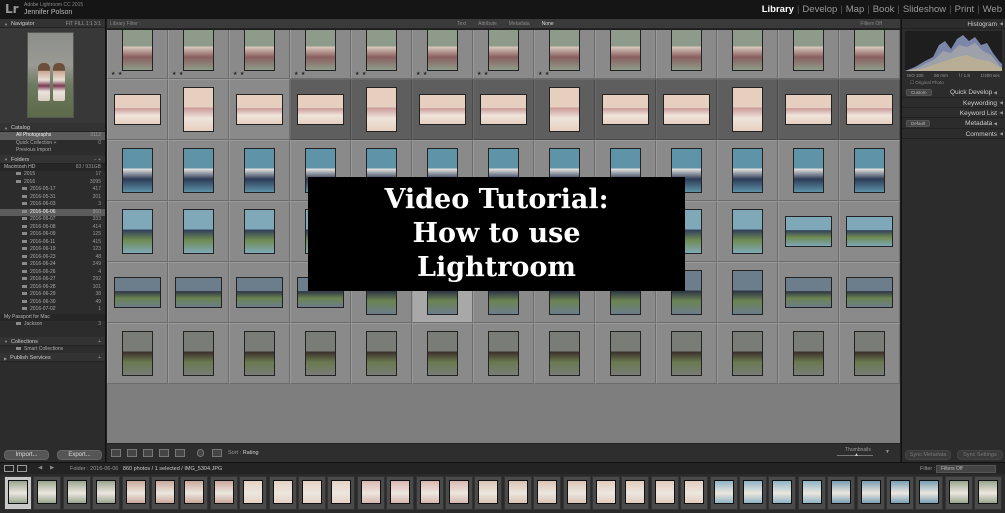 Image resolution: width=1005 pixels, height=513 pixels. I want to click on navigator-zoom-options: FIT FILL 1:1 3:1, so click(83, 24).